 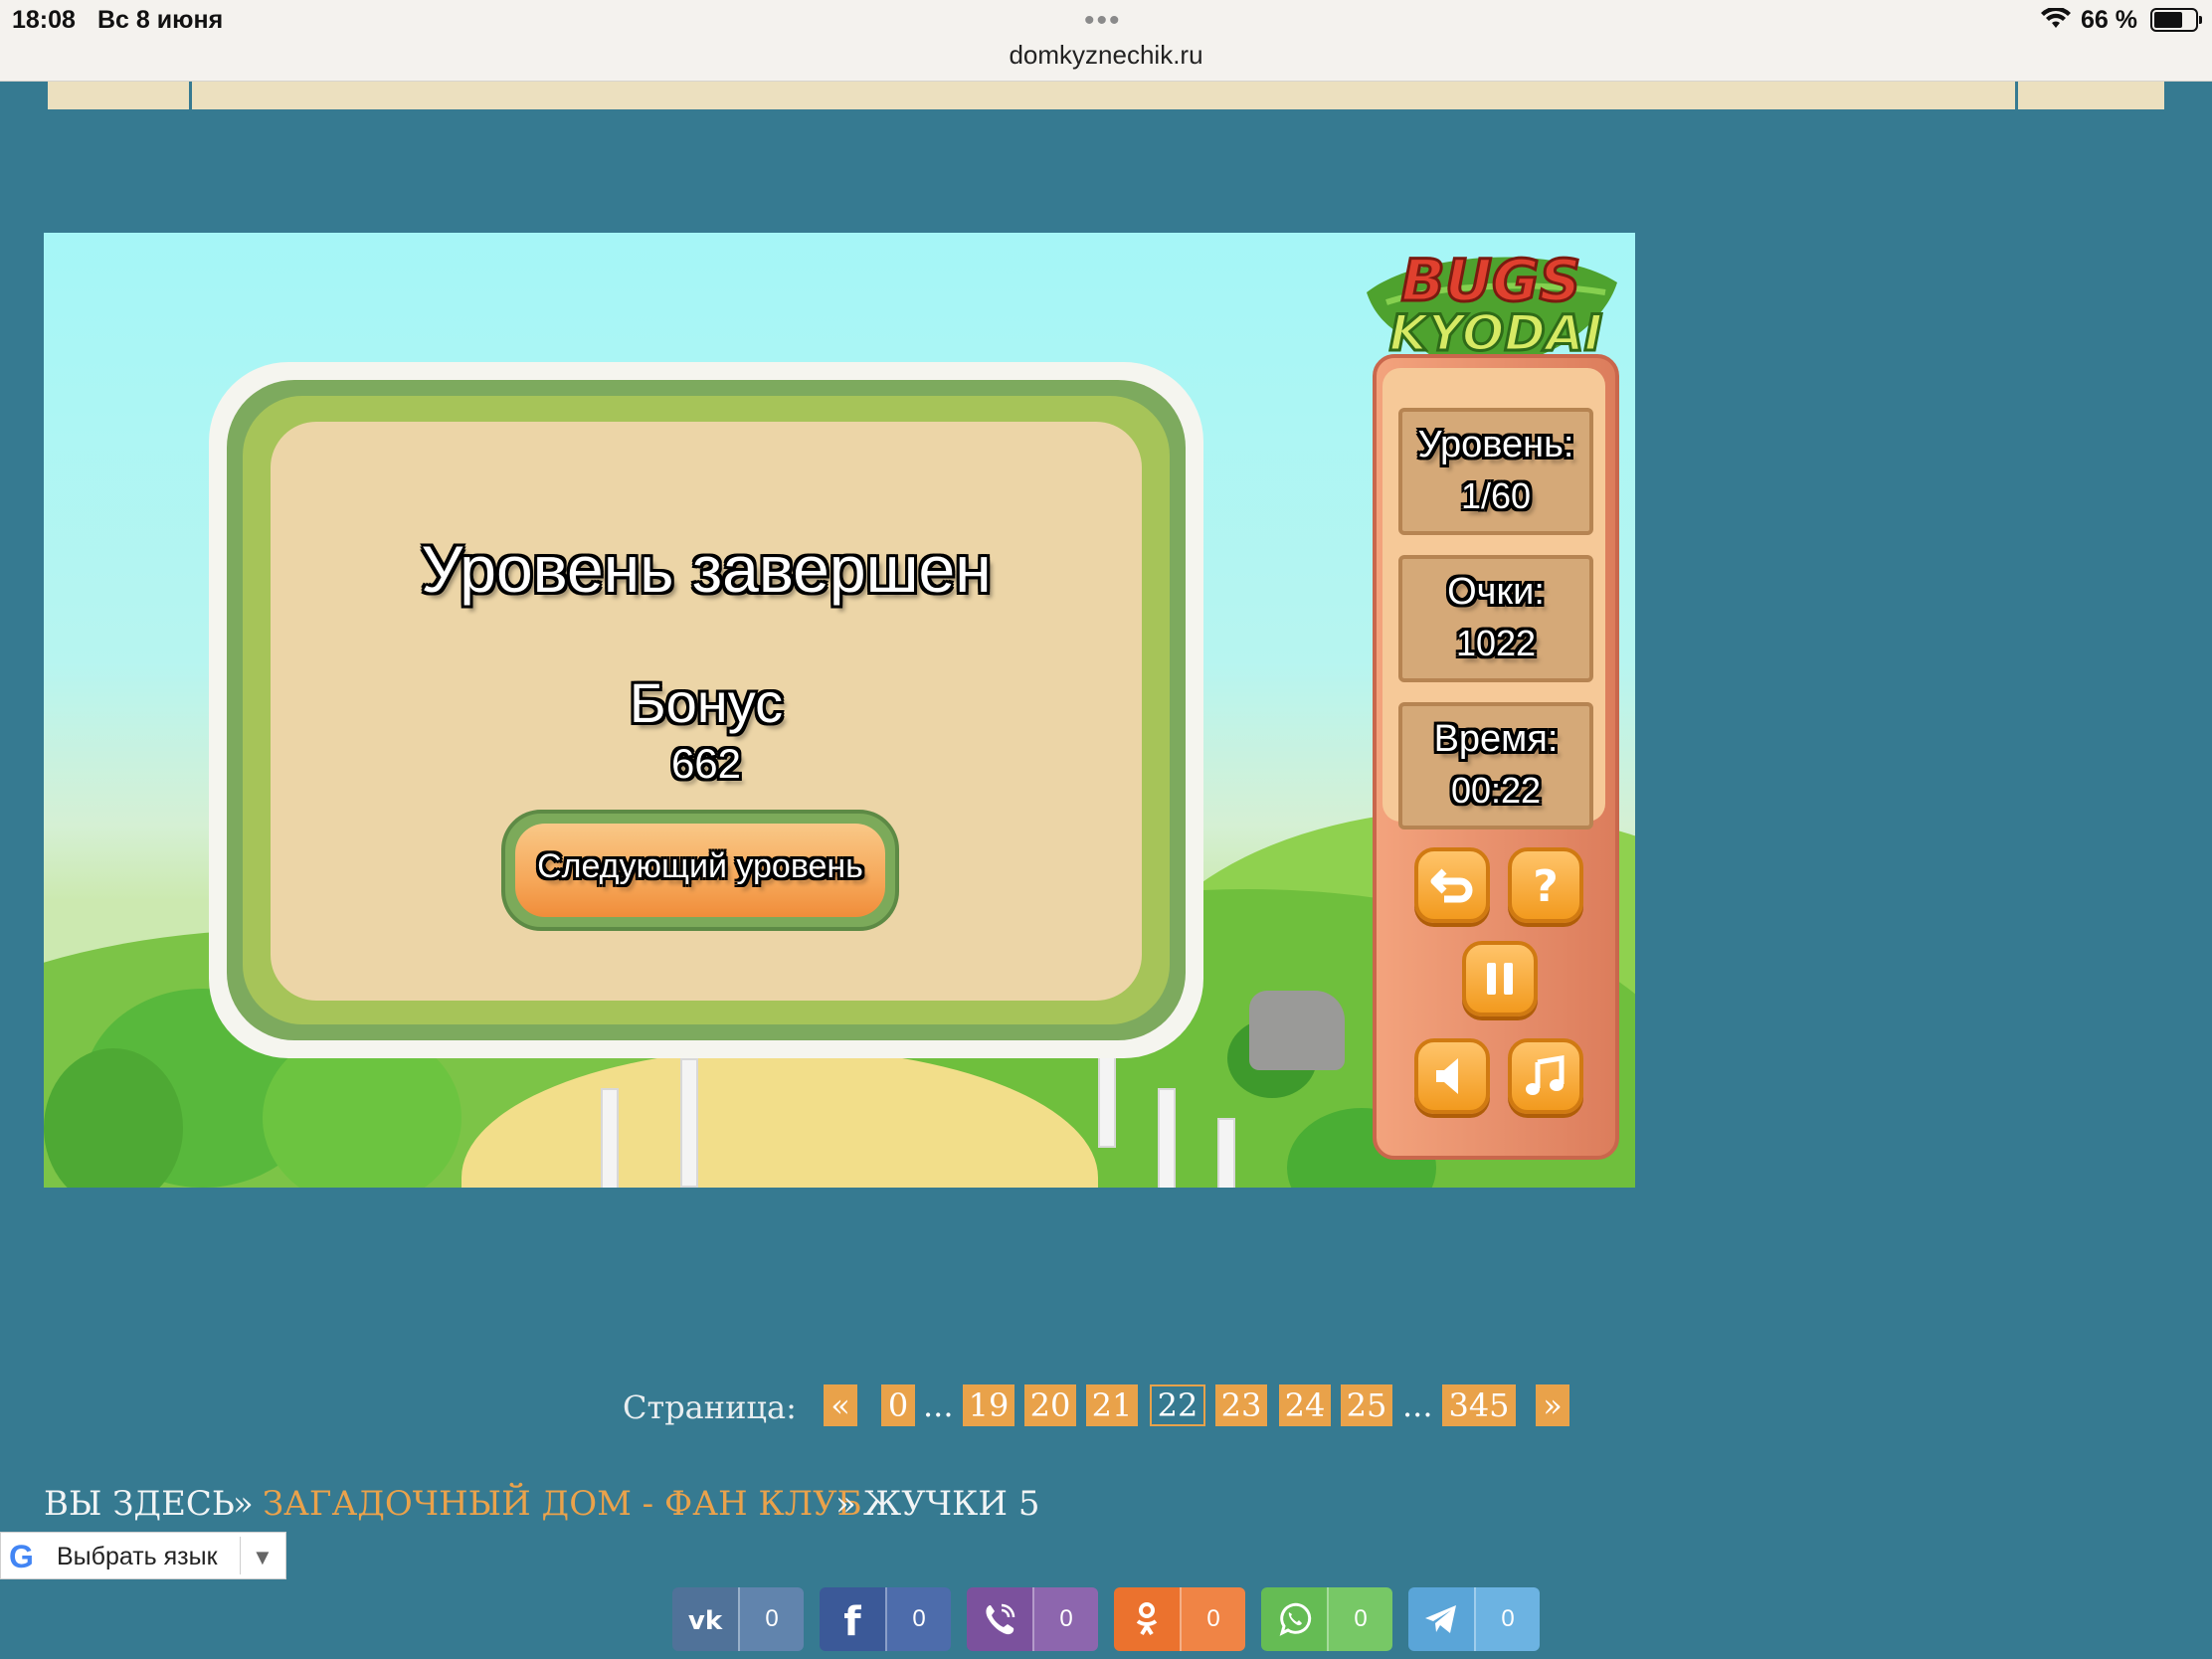 What do you see at coordinates (1147, 1619) in the screenshot?
I see `odnoklassniki-icon` at bounding box center [1147, 1619].